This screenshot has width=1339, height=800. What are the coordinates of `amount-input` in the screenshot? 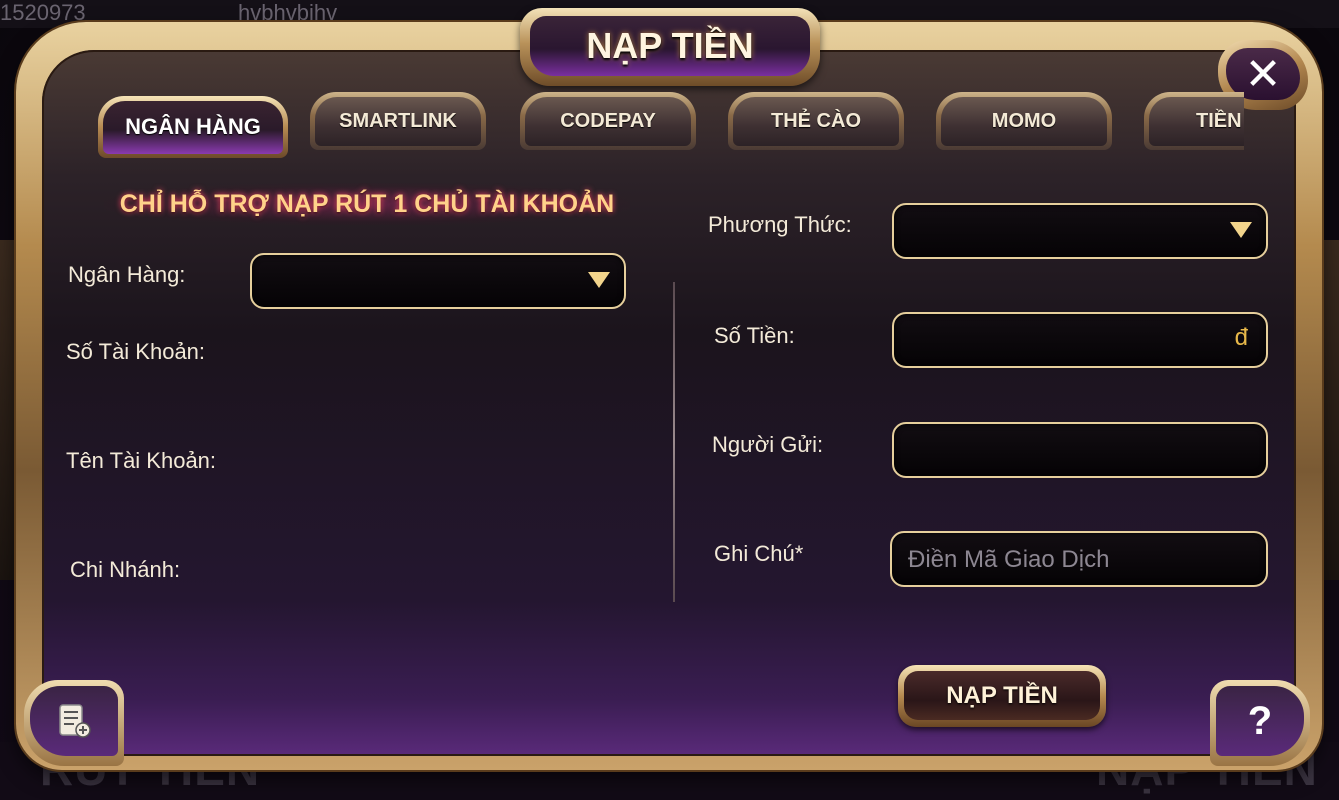 It's located at (1080, 341).